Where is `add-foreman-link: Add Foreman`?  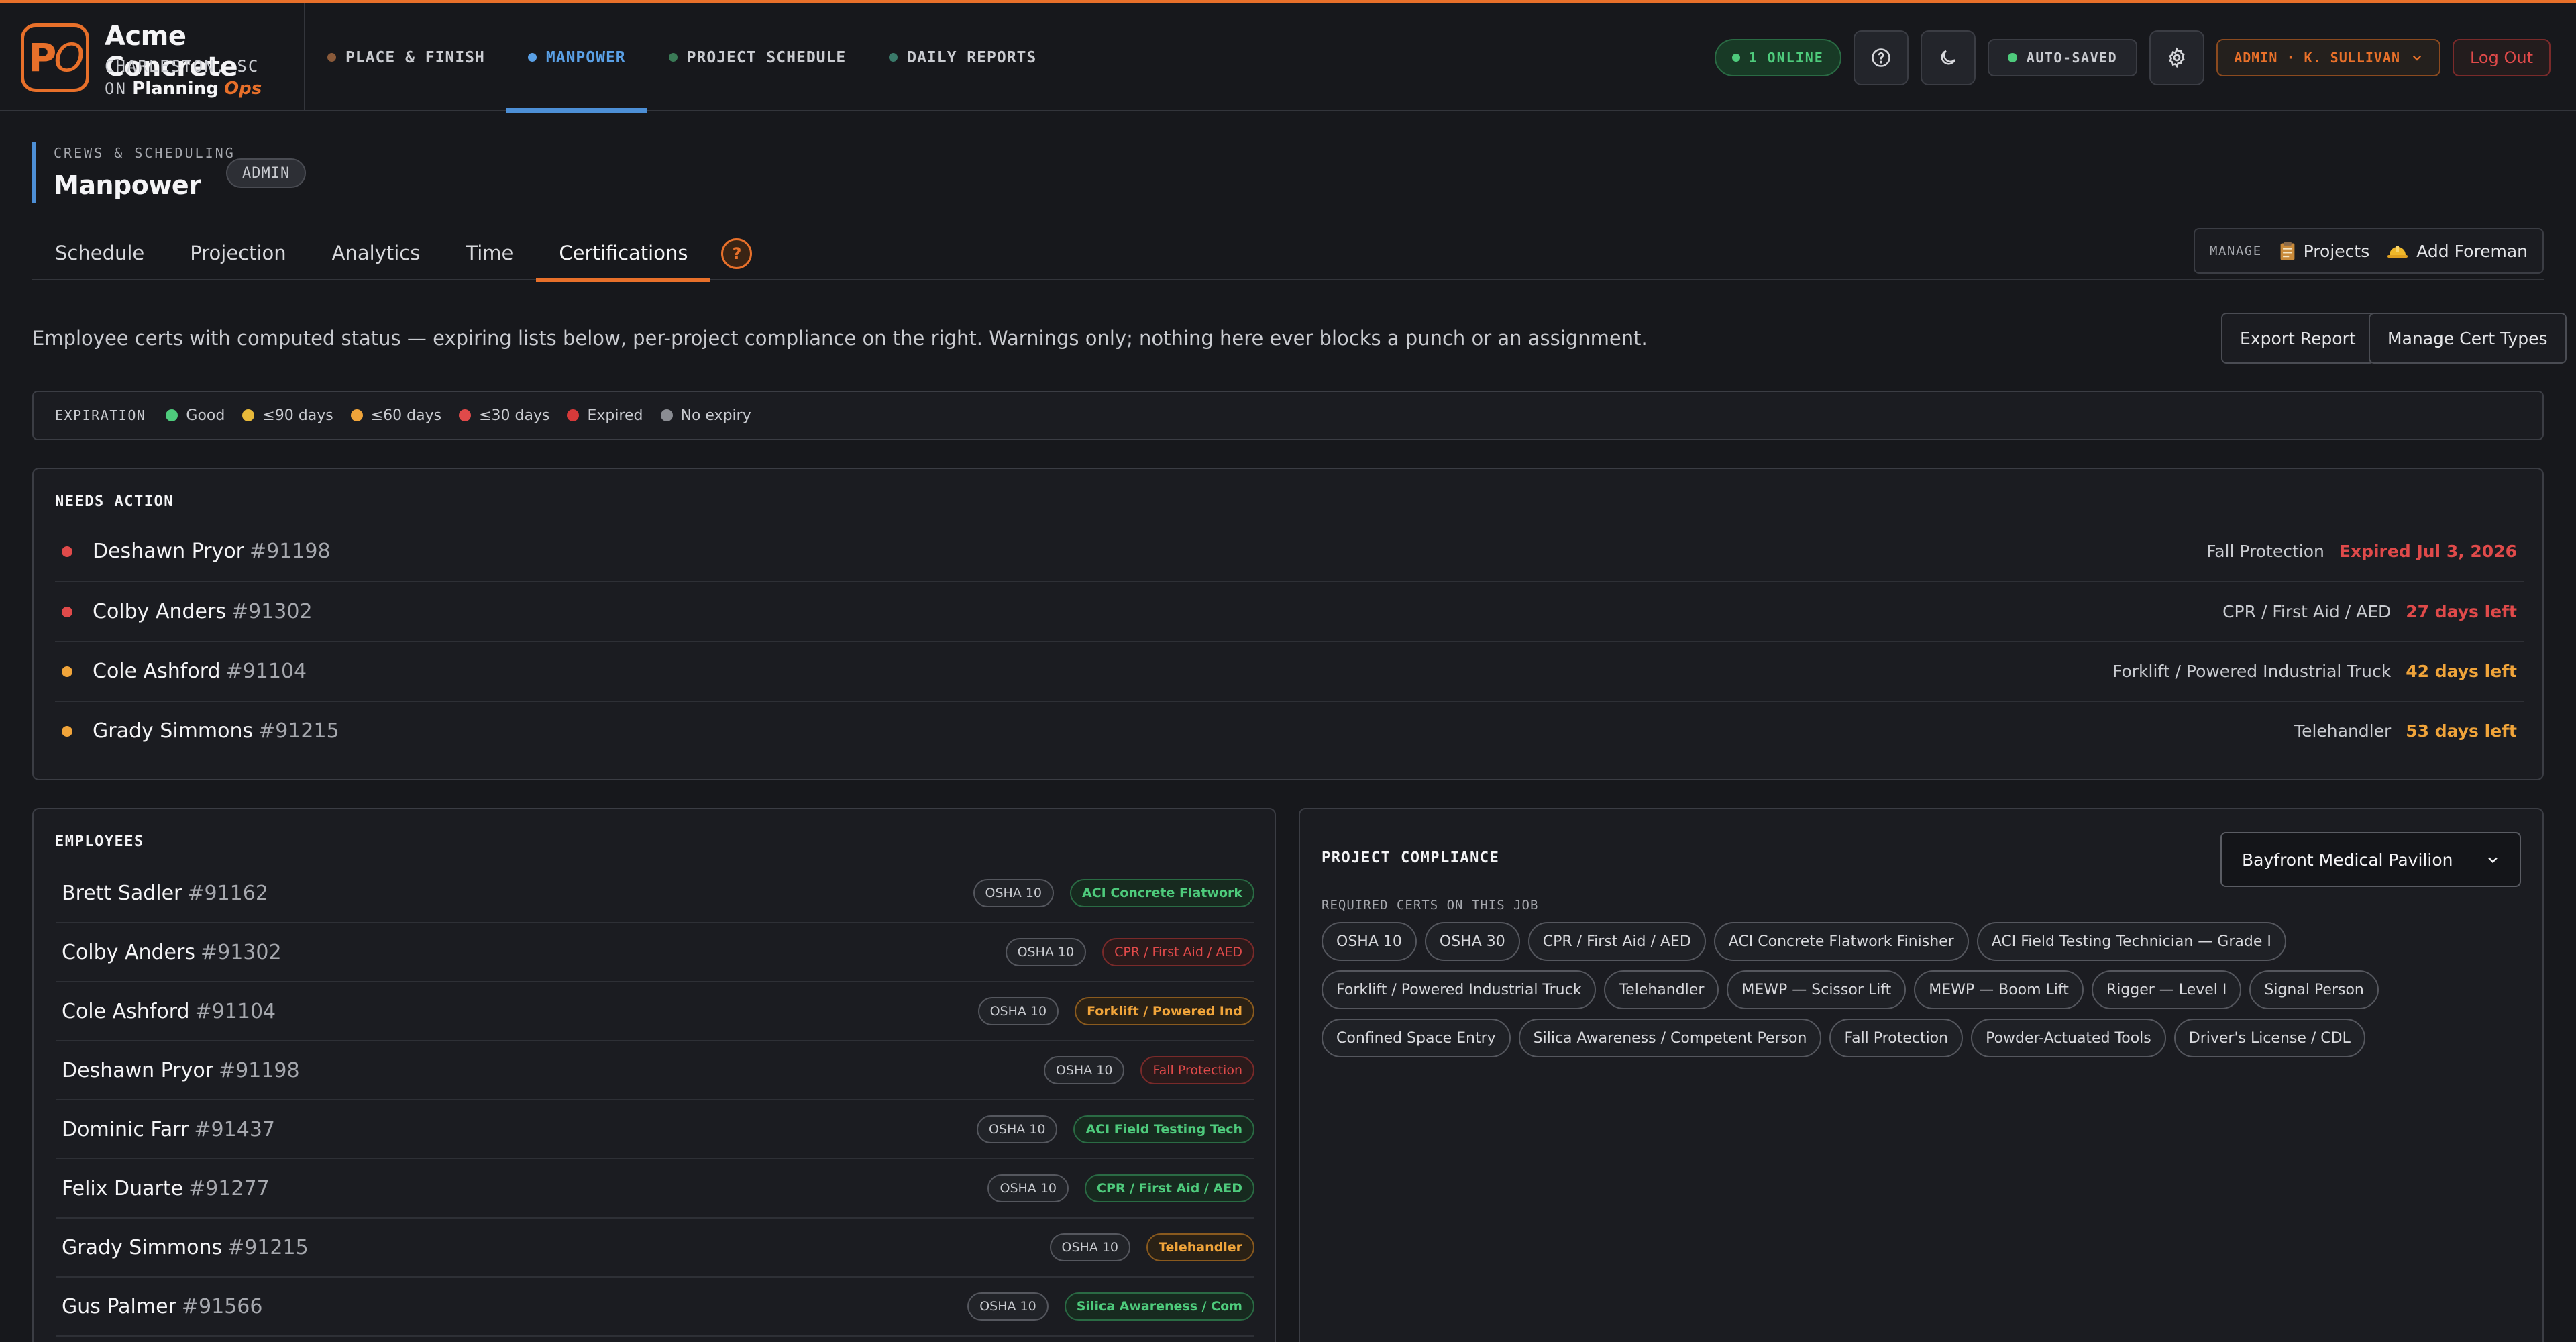
add-foreman-link: Add Foreman is located at coordinates (2457, 252).